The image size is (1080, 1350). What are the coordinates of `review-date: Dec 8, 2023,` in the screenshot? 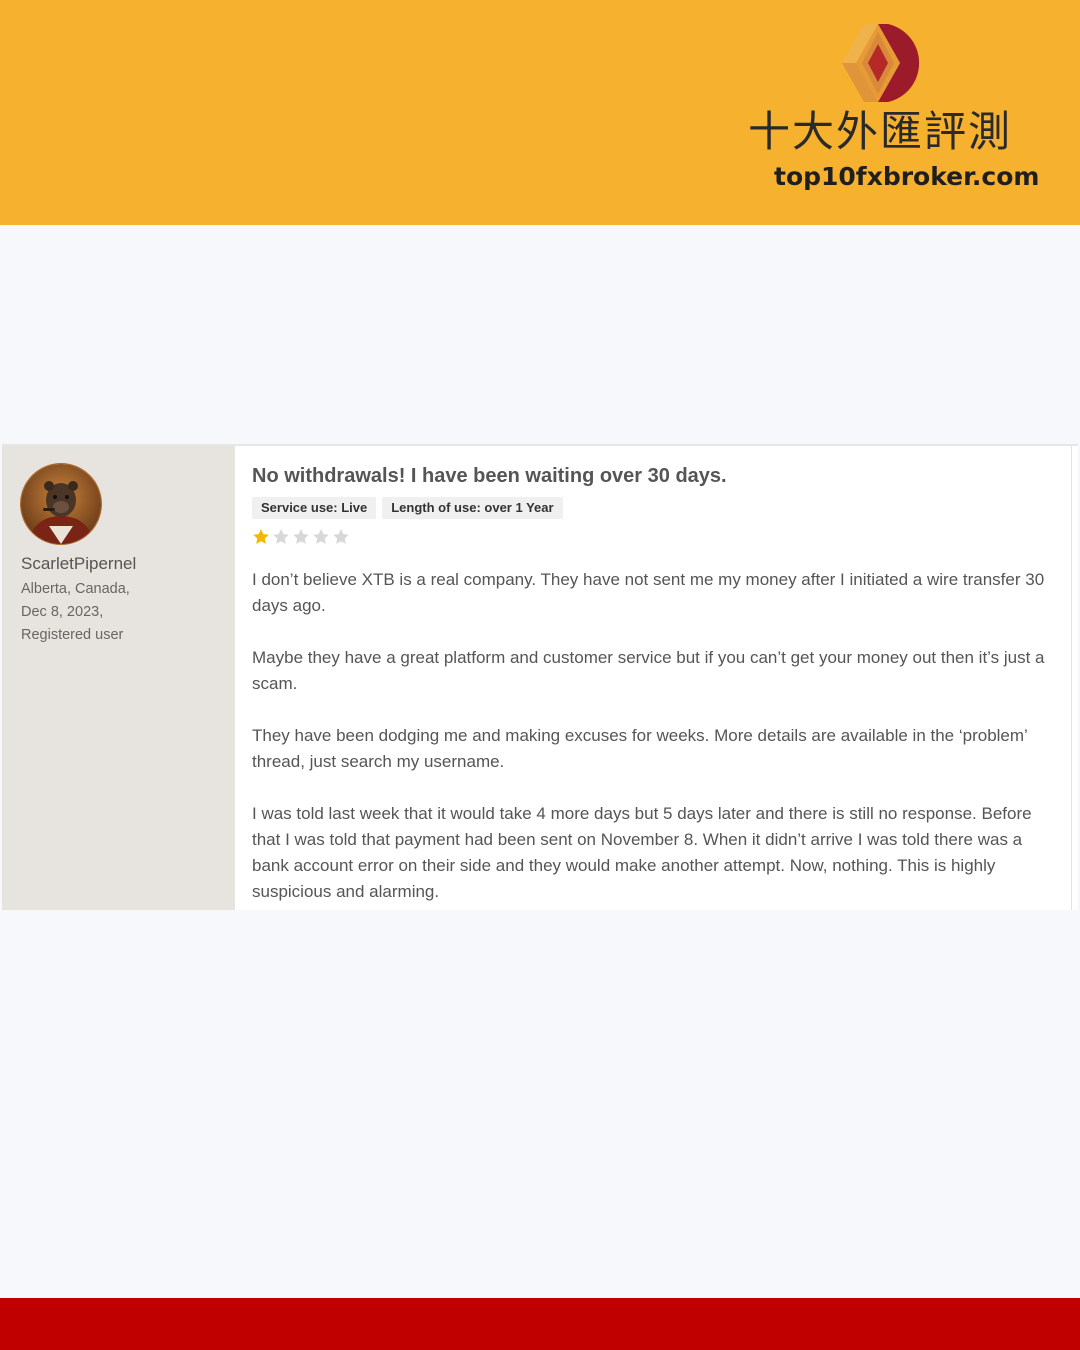 It's located at (62, 612).